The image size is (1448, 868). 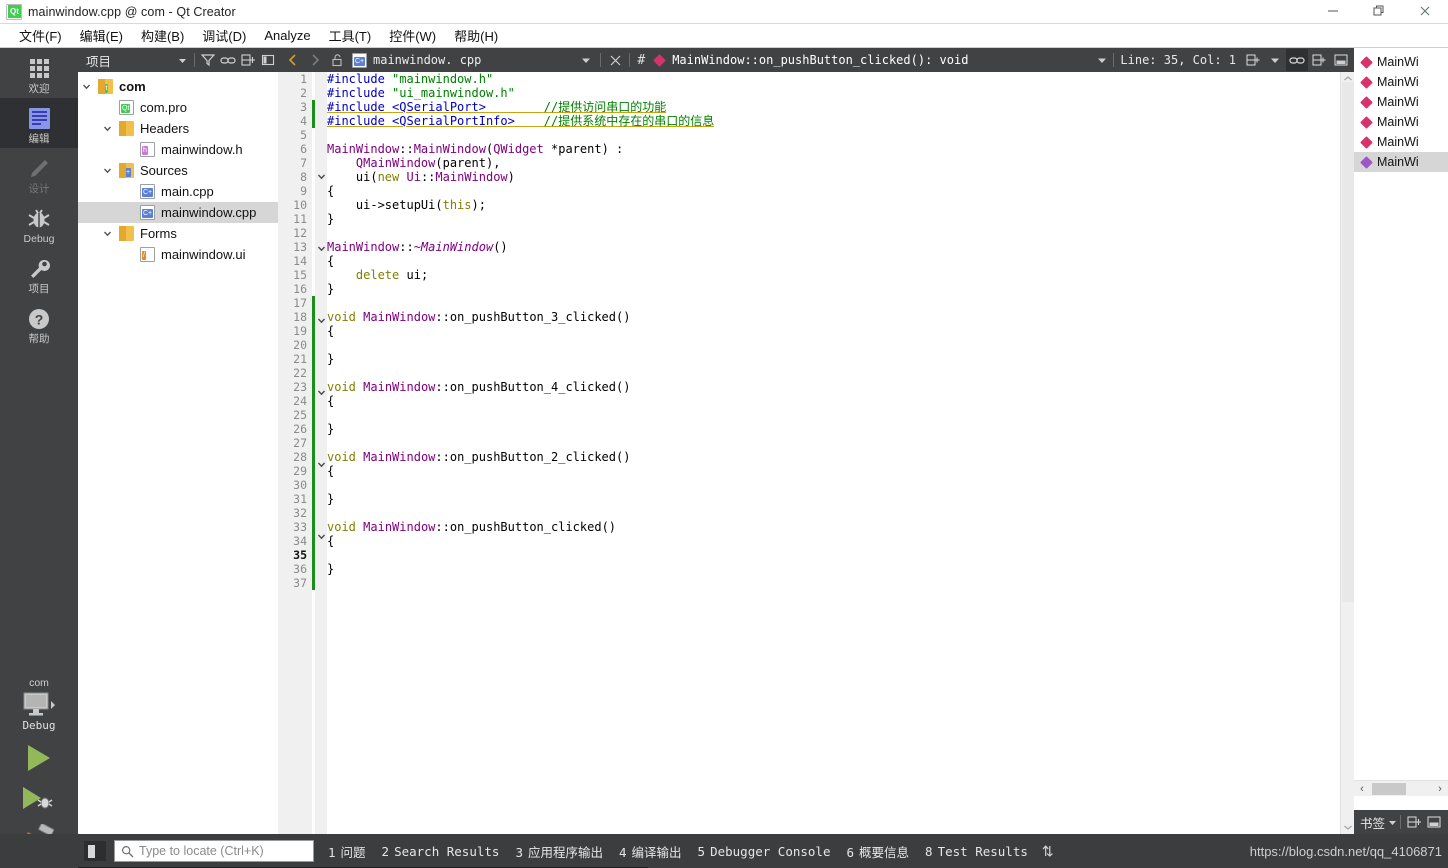 What do you see at coordinates (178, 86) in the screenshot?
I see `tree-item-com: Qt com` at bounding box center [178, 86].